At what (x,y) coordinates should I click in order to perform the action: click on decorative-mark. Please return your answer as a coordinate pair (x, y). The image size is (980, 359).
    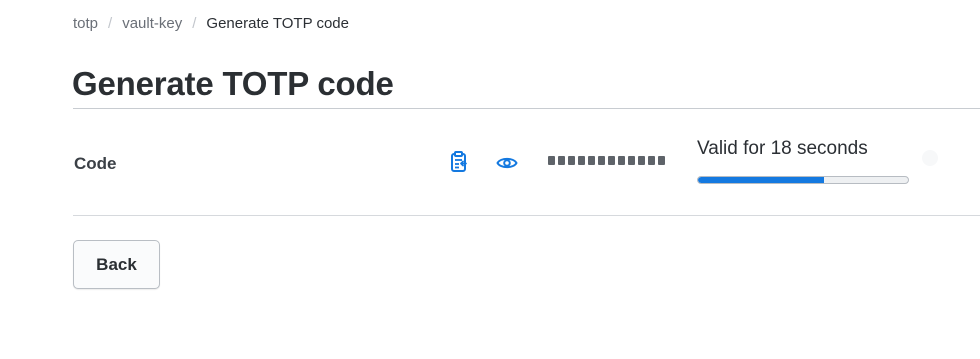
    Looking at the image, I should click on (930, 158).